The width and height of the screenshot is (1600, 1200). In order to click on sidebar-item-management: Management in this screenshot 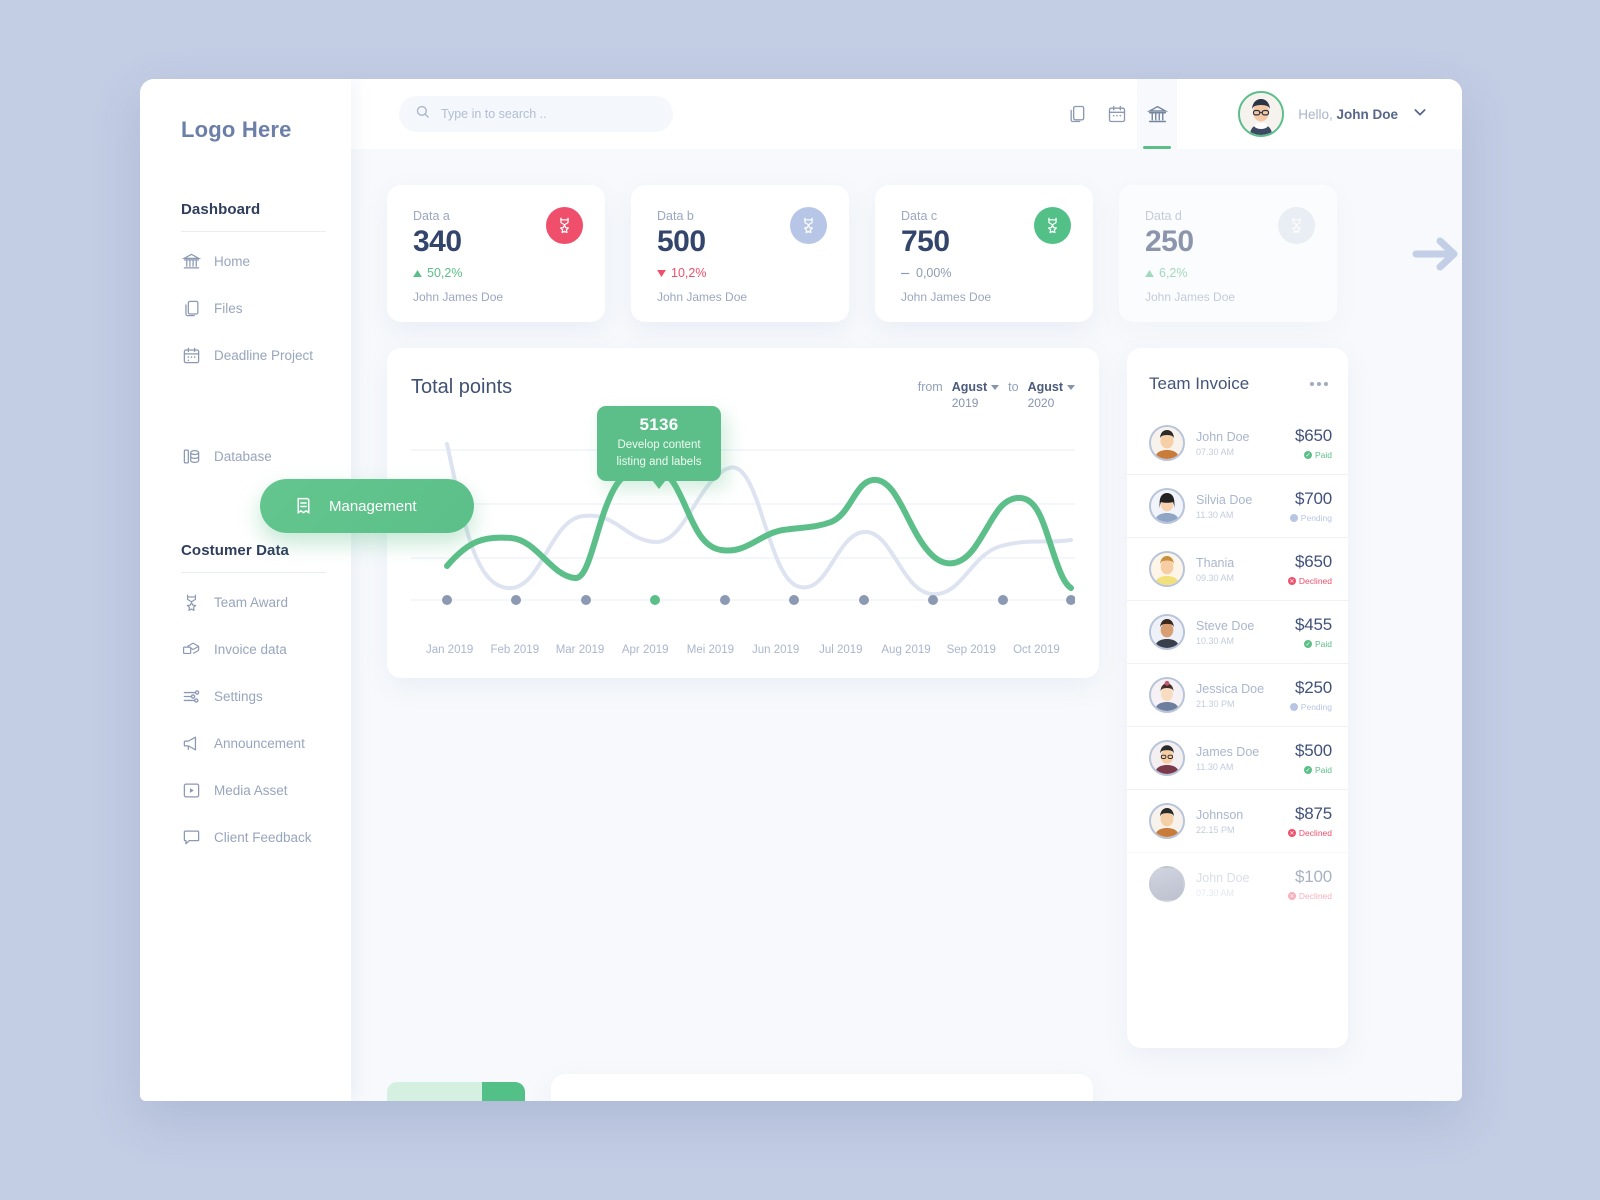, I will do `click(367, 506)`.